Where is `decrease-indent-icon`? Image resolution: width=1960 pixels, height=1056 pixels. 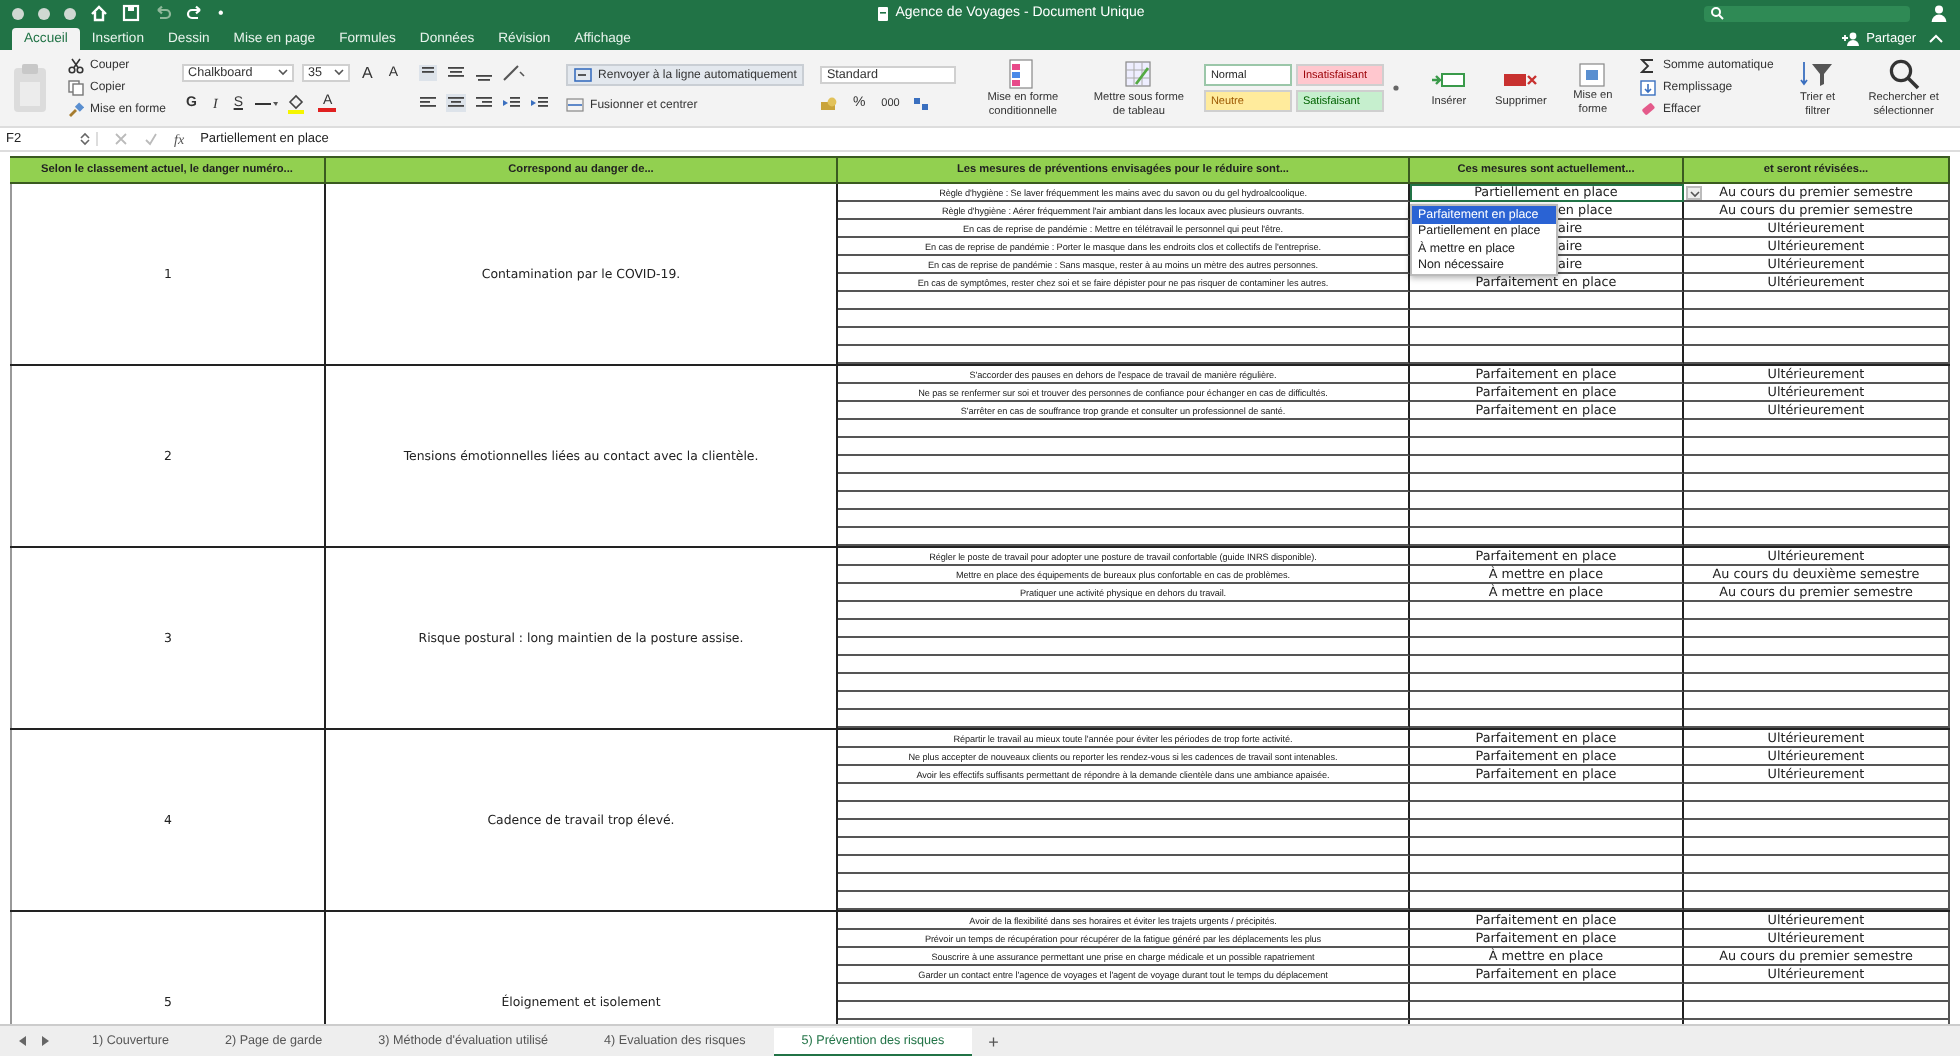
decrease-indent-icon is located at coordinates (512, 103).